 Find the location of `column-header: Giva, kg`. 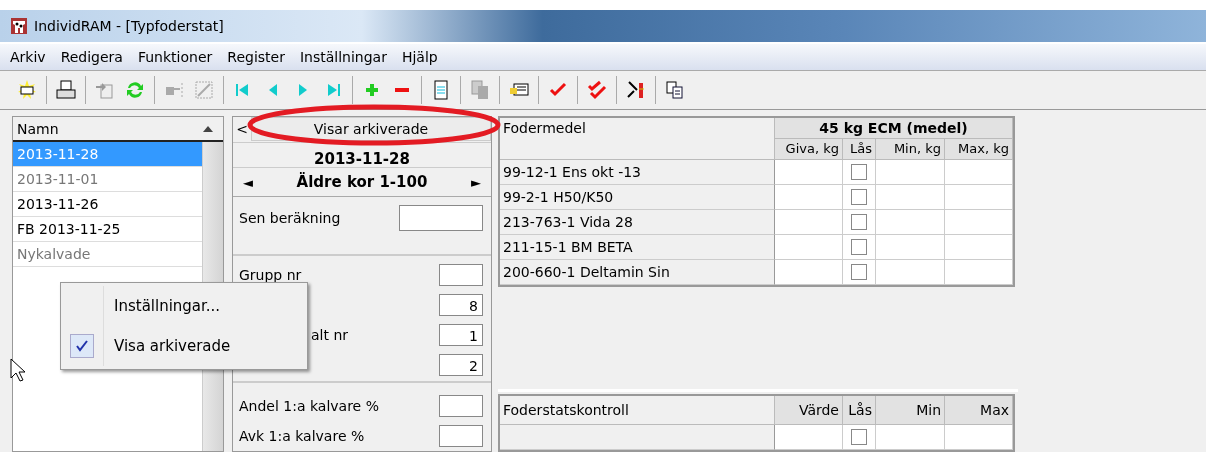

column-header: Giva, kg is located at coordinates (809, 149).